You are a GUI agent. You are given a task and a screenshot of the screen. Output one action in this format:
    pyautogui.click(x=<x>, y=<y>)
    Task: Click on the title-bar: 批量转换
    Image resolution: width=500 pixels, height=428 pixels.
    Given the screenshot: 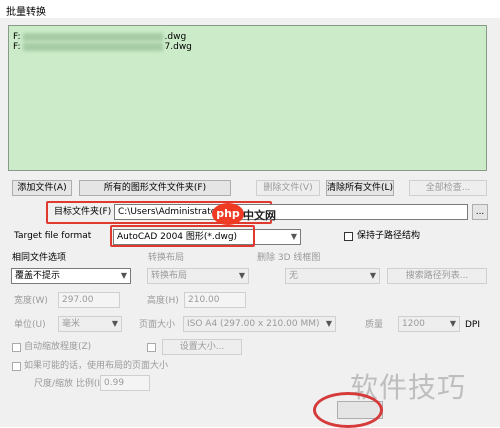 What is the action you would take?
    pyautogui.click(x=250, y=9)
    